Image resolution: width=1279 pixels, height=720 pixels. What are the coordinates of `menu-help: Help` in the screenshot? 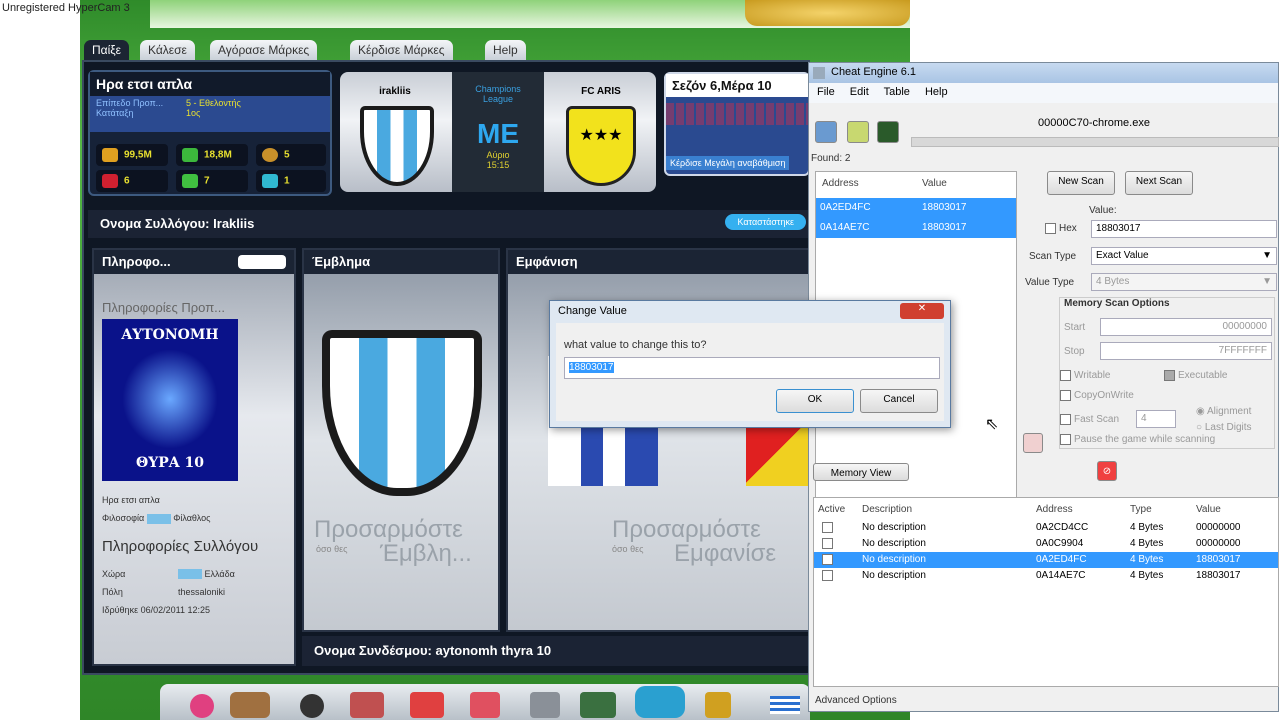 It's located at (936, 92).